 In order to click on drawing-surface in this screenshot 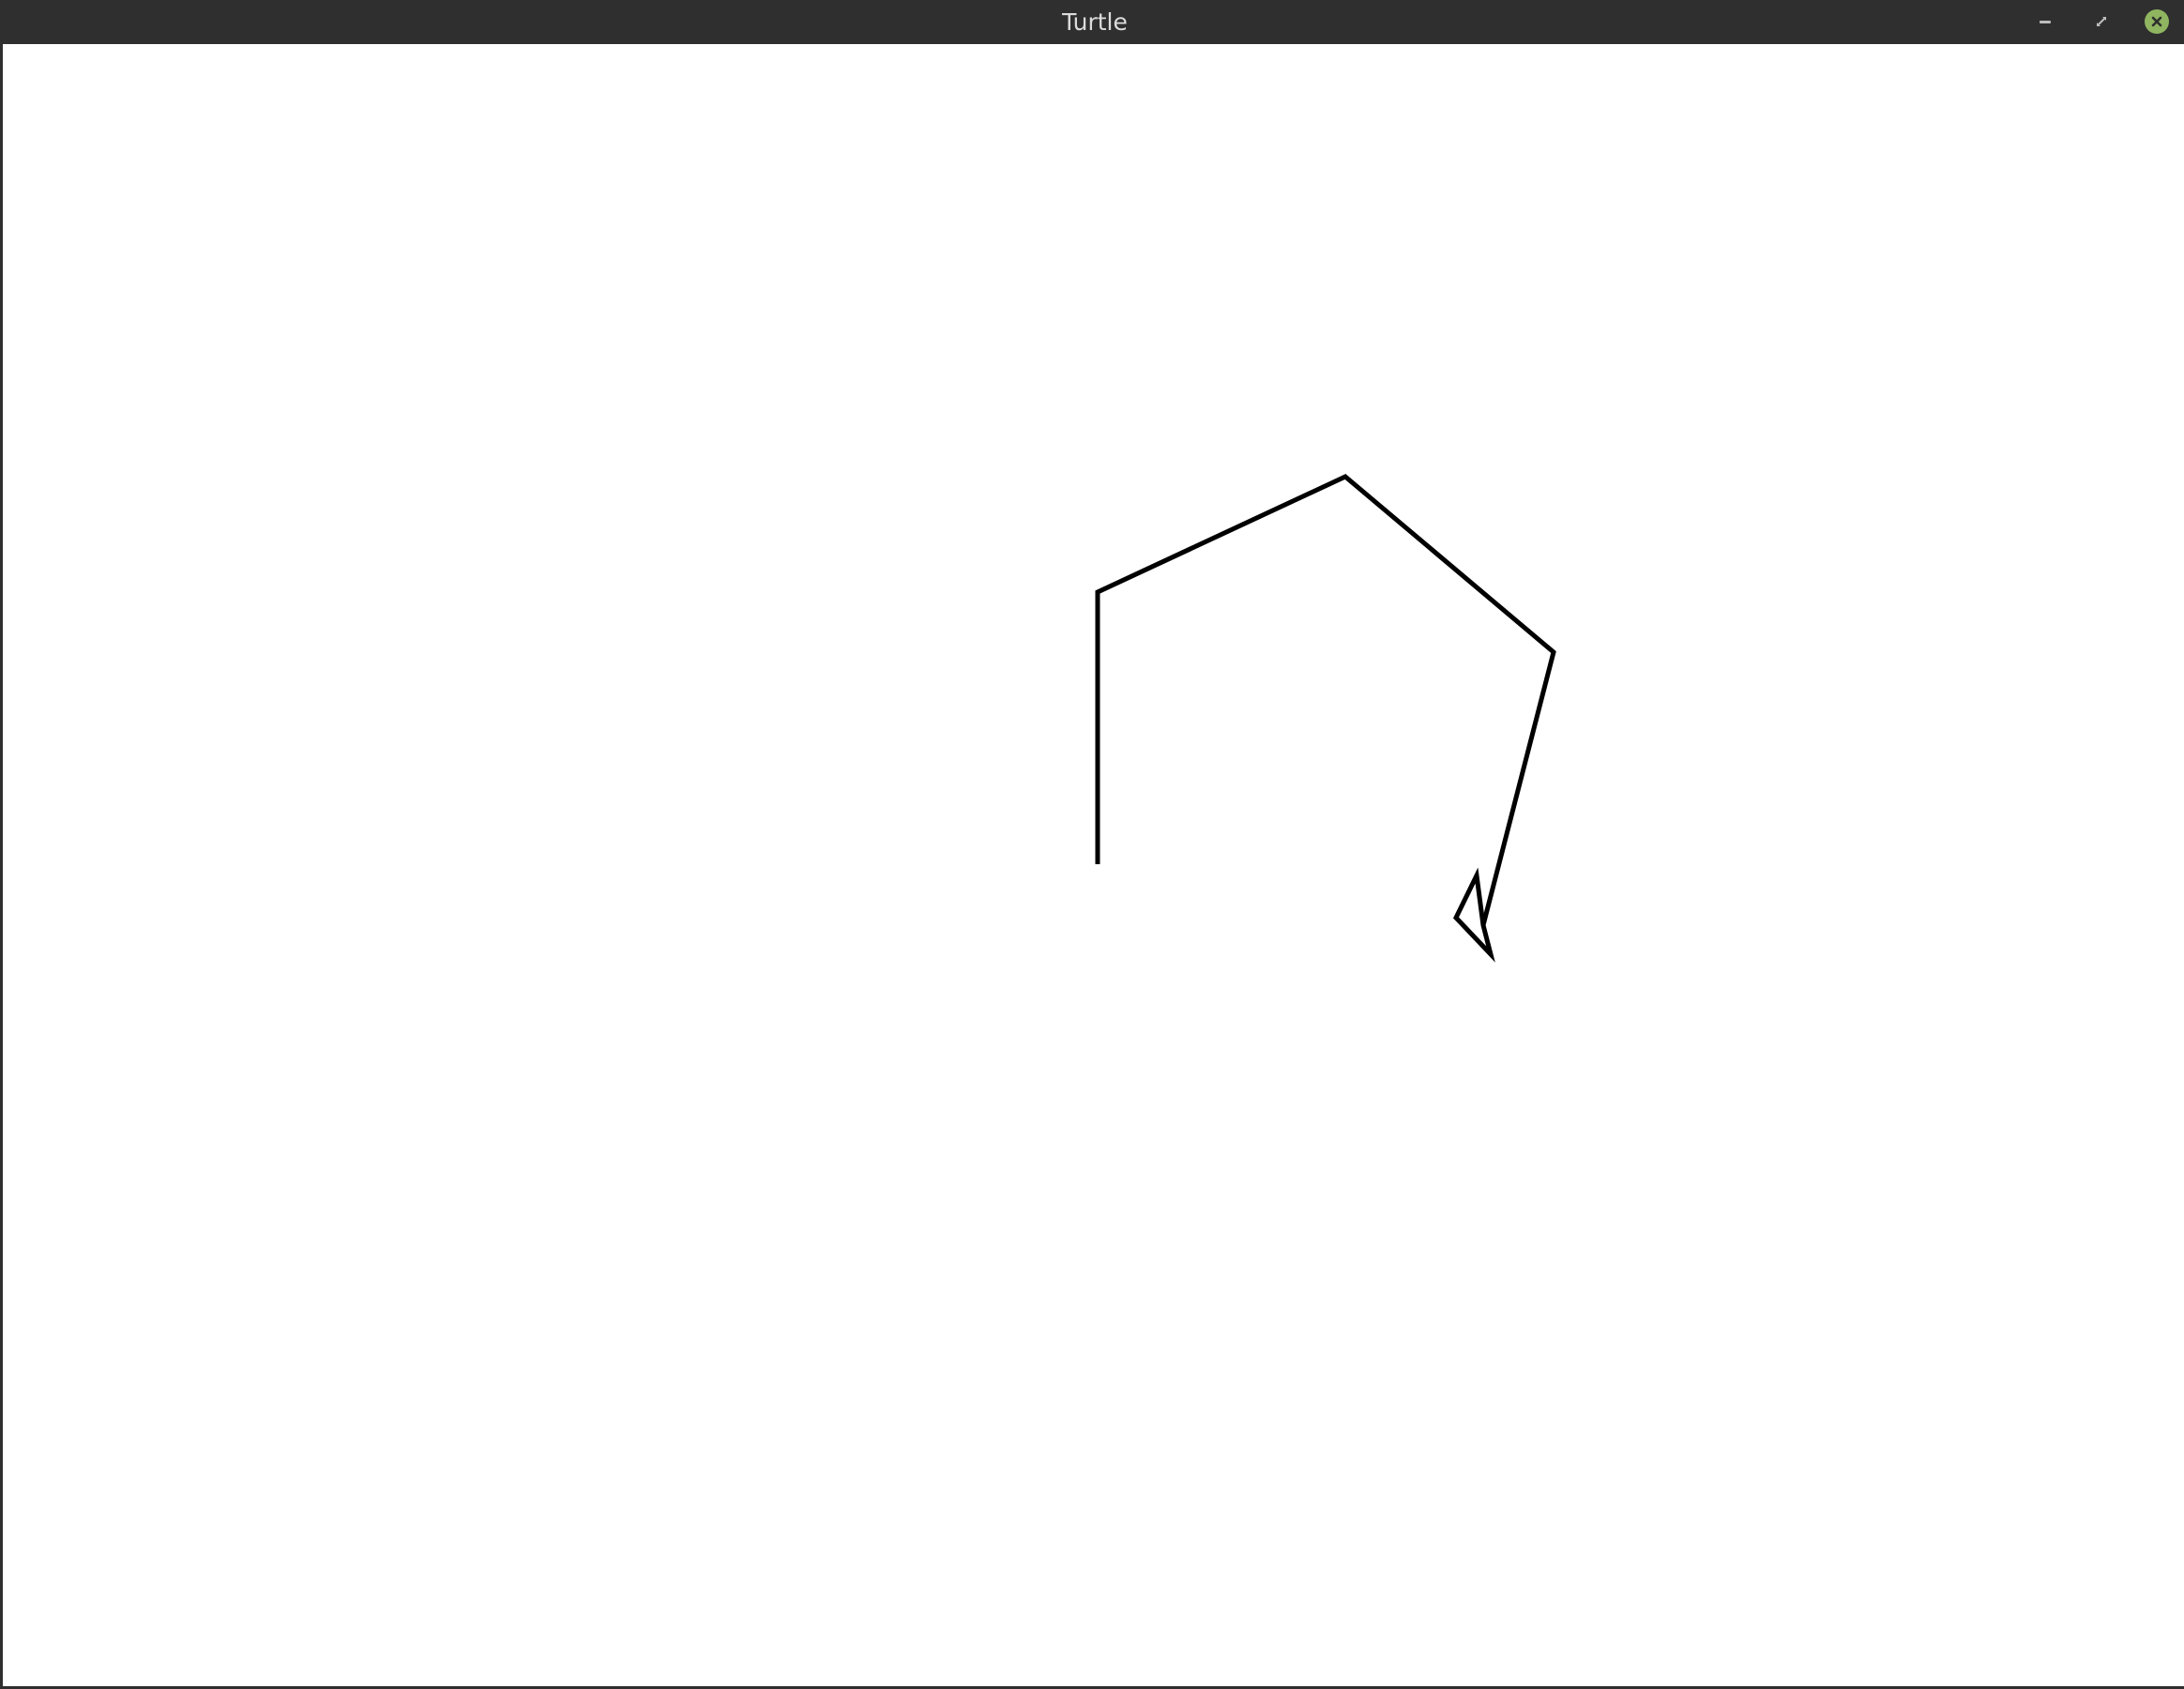, I will do `click(1325, 718)`.